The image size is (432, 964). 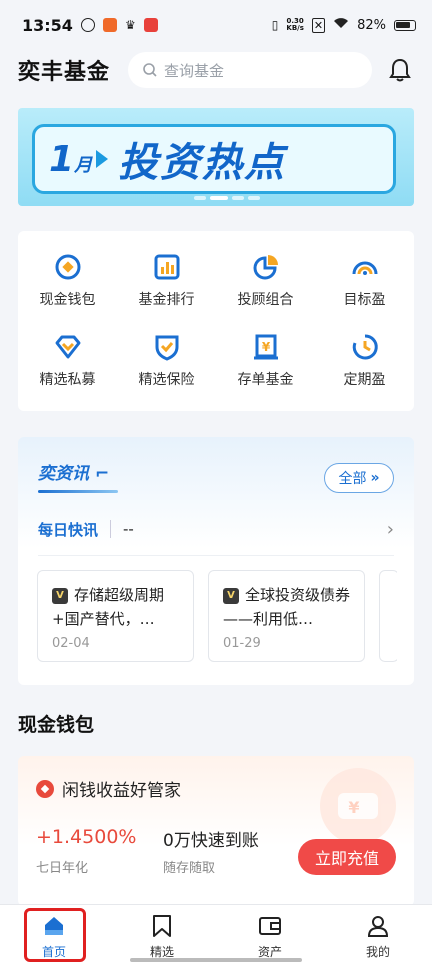 What do you see at coordinates (266, 267) in the screenshot?
I see `pie-chart-icon` at bounding box center [266, 267].